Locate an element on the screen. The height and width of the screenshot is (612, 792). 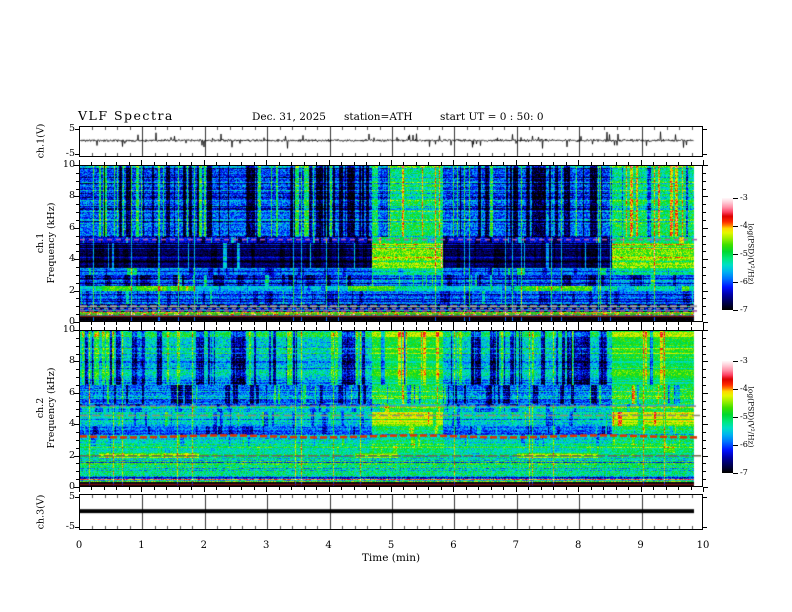
ch1-waveform-panel is located at coordinates (391, 141).